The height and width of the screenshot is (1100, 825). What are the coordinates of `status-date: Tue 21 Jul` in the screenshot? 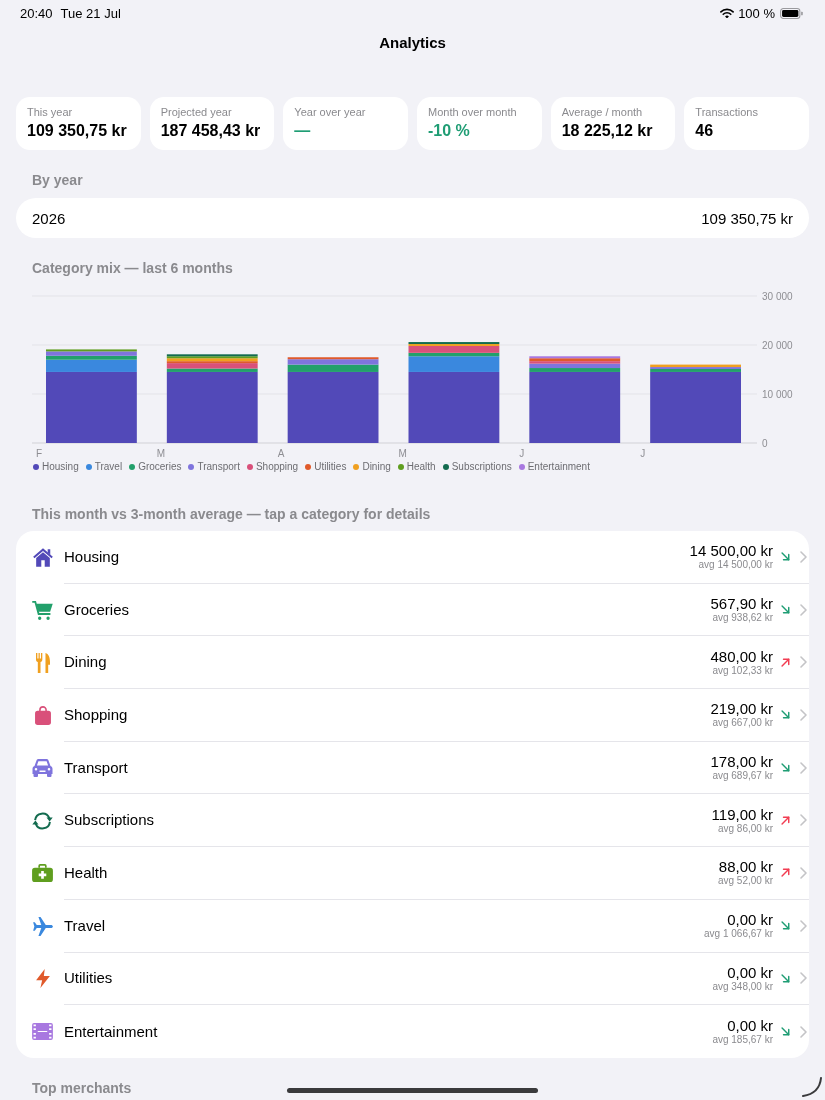 It's located at (90, 13).